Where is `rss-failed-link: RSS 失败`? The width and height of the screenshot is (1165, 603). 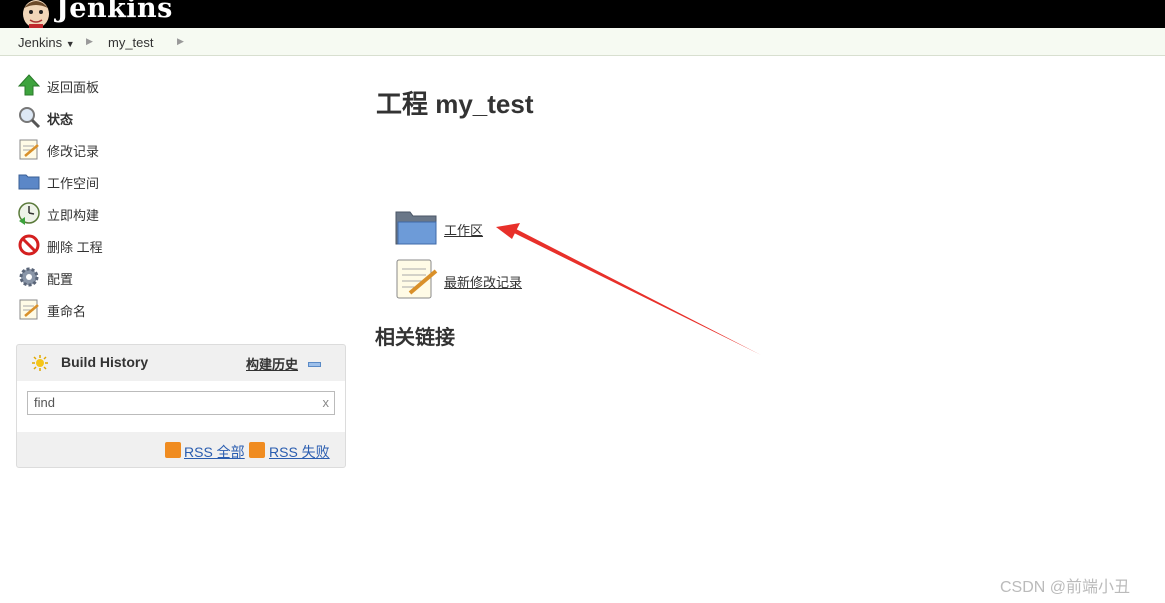
rss-failed-link: RSS 失败 is located at coordinates (299, 452).